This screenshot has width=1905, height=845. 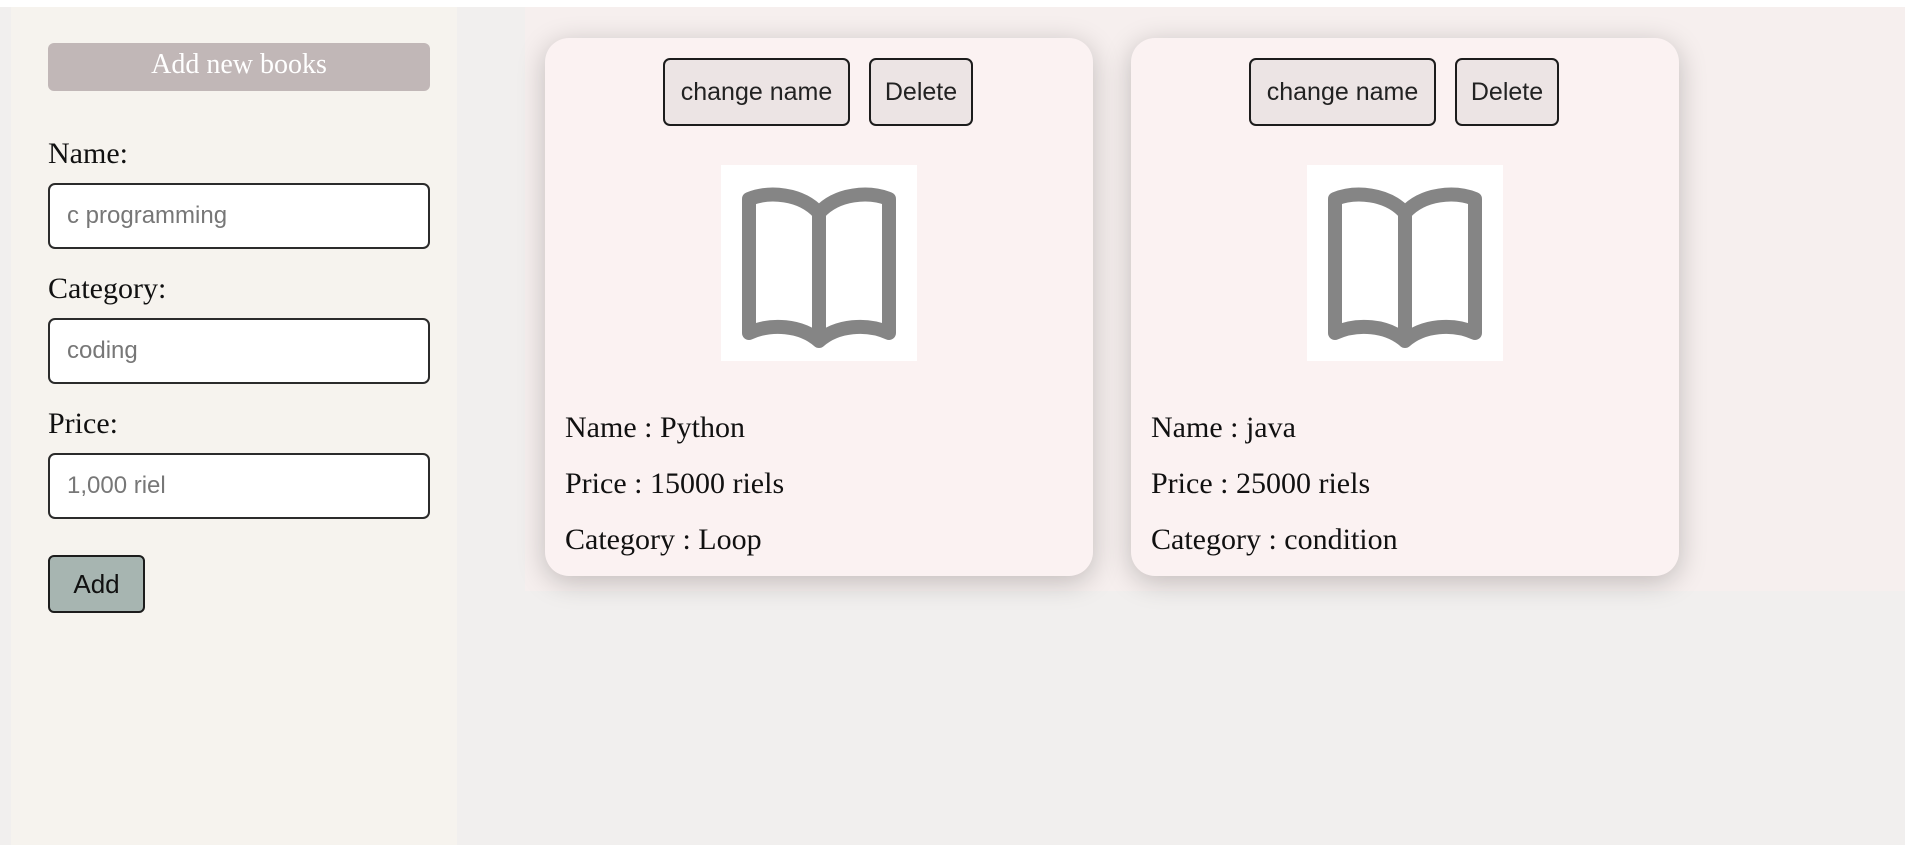 What do you see at coordinates (1261, 483) in the screenshot?
I see `book-price: Price : 25000 riels` at bounding box center [1261, 483].